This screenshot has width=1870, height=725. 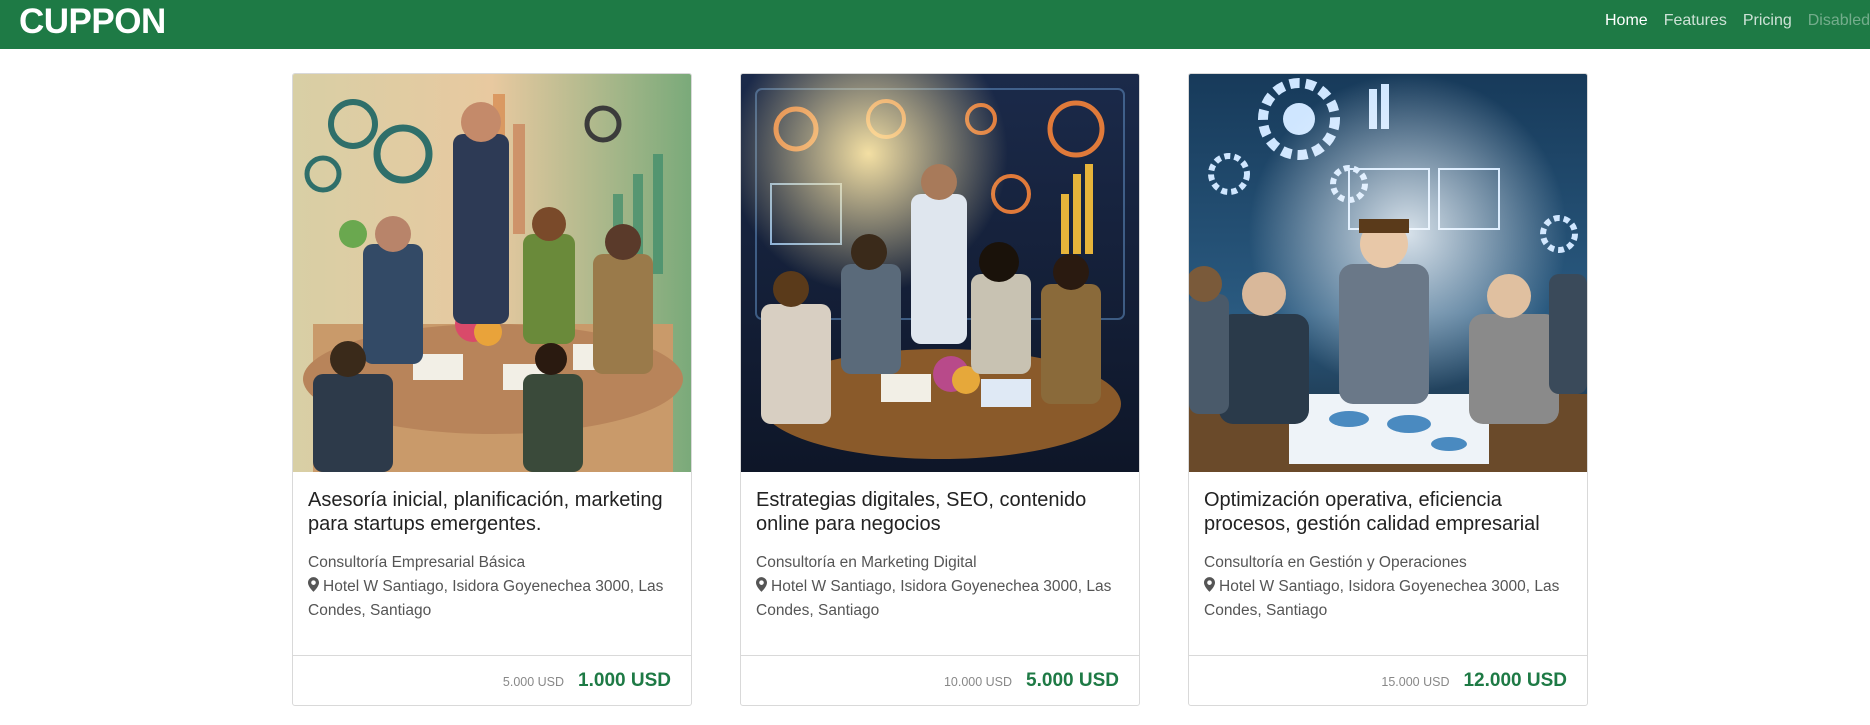 I want to click on old-price: 10.000 USD, so click(x=978, y=682).